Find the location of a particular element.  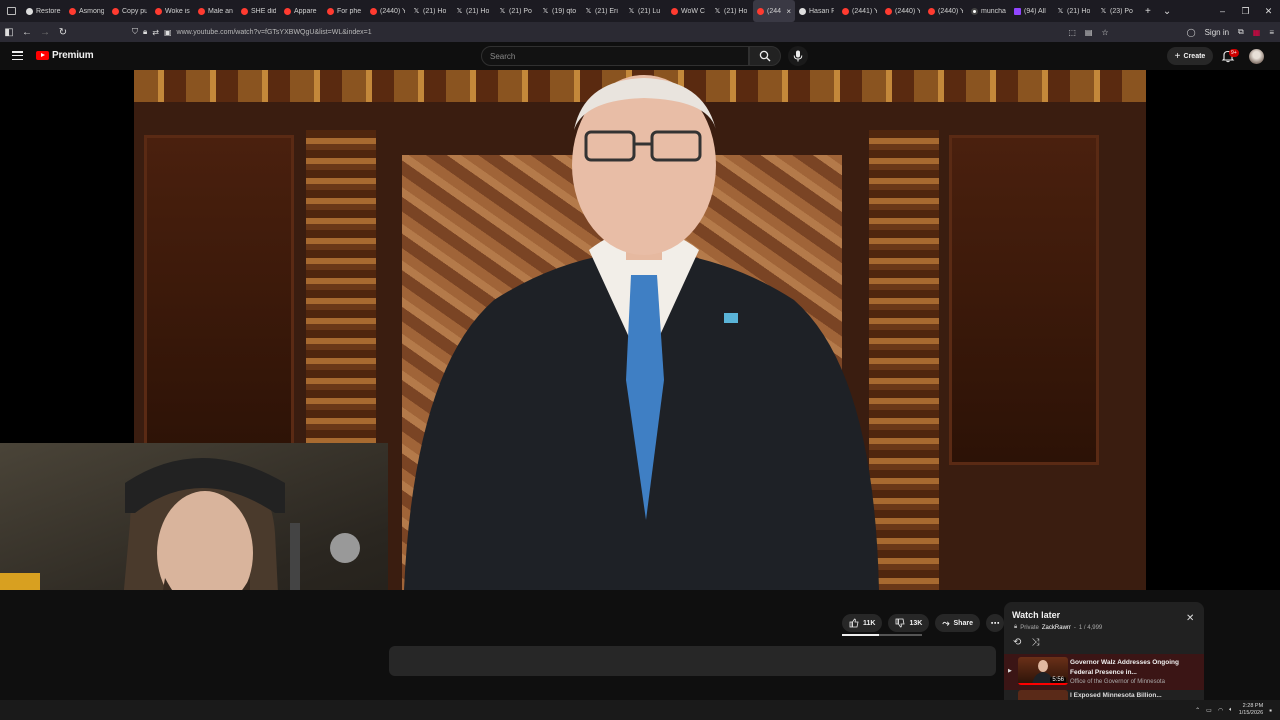

network-icon: ▭ is located at coordinates (1209, 710).